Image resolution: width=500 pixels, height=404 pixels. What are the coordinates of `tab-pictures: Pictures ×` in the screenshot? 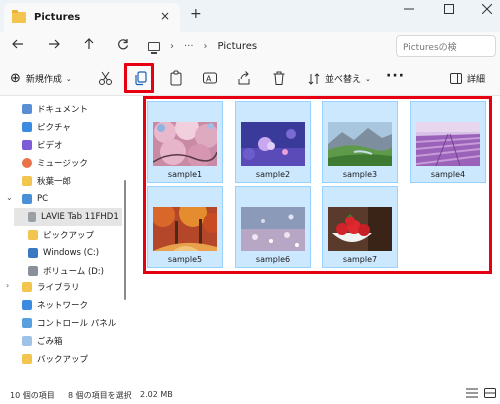 It's located at (92, 17).